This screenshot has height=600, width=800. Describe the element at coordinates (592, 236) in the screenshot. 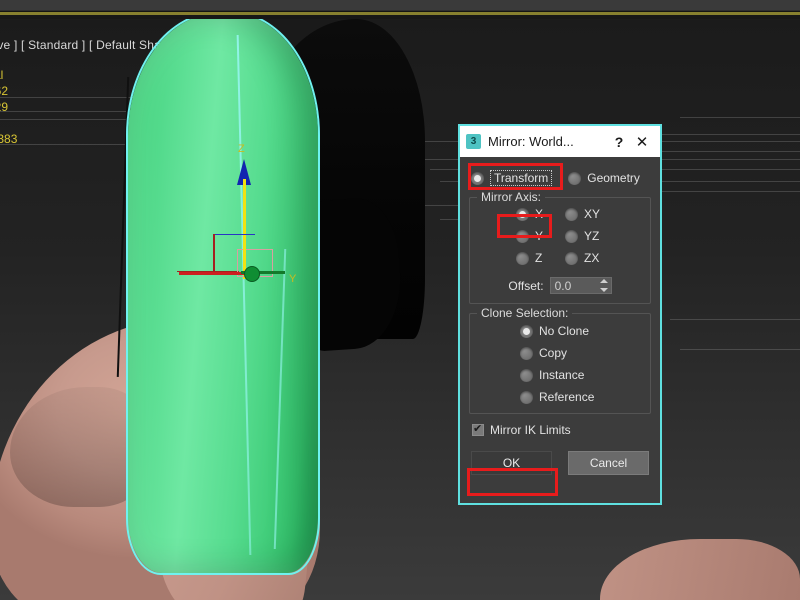

I see `axis-yz-label: YZ` at that location.